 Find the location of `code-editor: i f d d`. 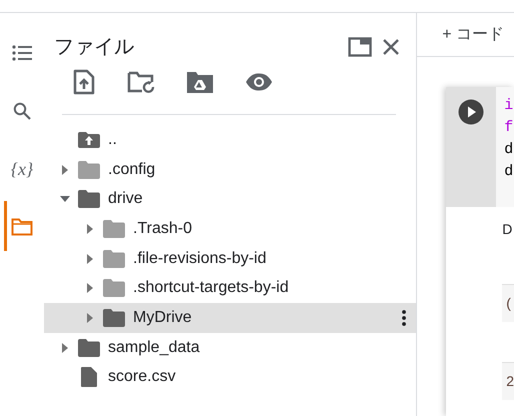

code-editor: i f d d is located at coordinates (505, 147).